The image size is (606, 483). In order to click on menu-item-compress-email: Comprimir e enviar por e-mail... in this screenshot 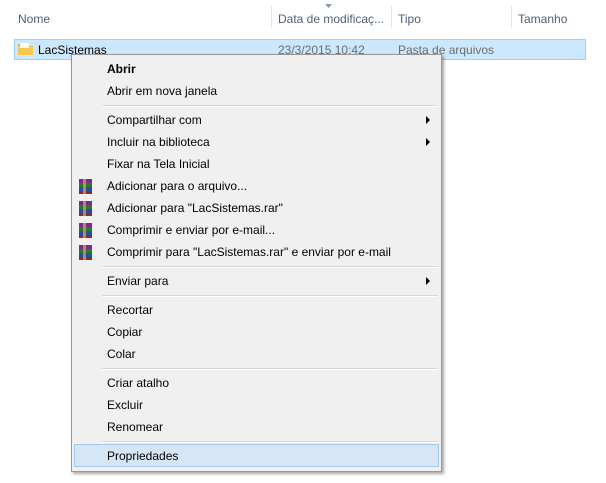, I will do `click(191, 230)`.